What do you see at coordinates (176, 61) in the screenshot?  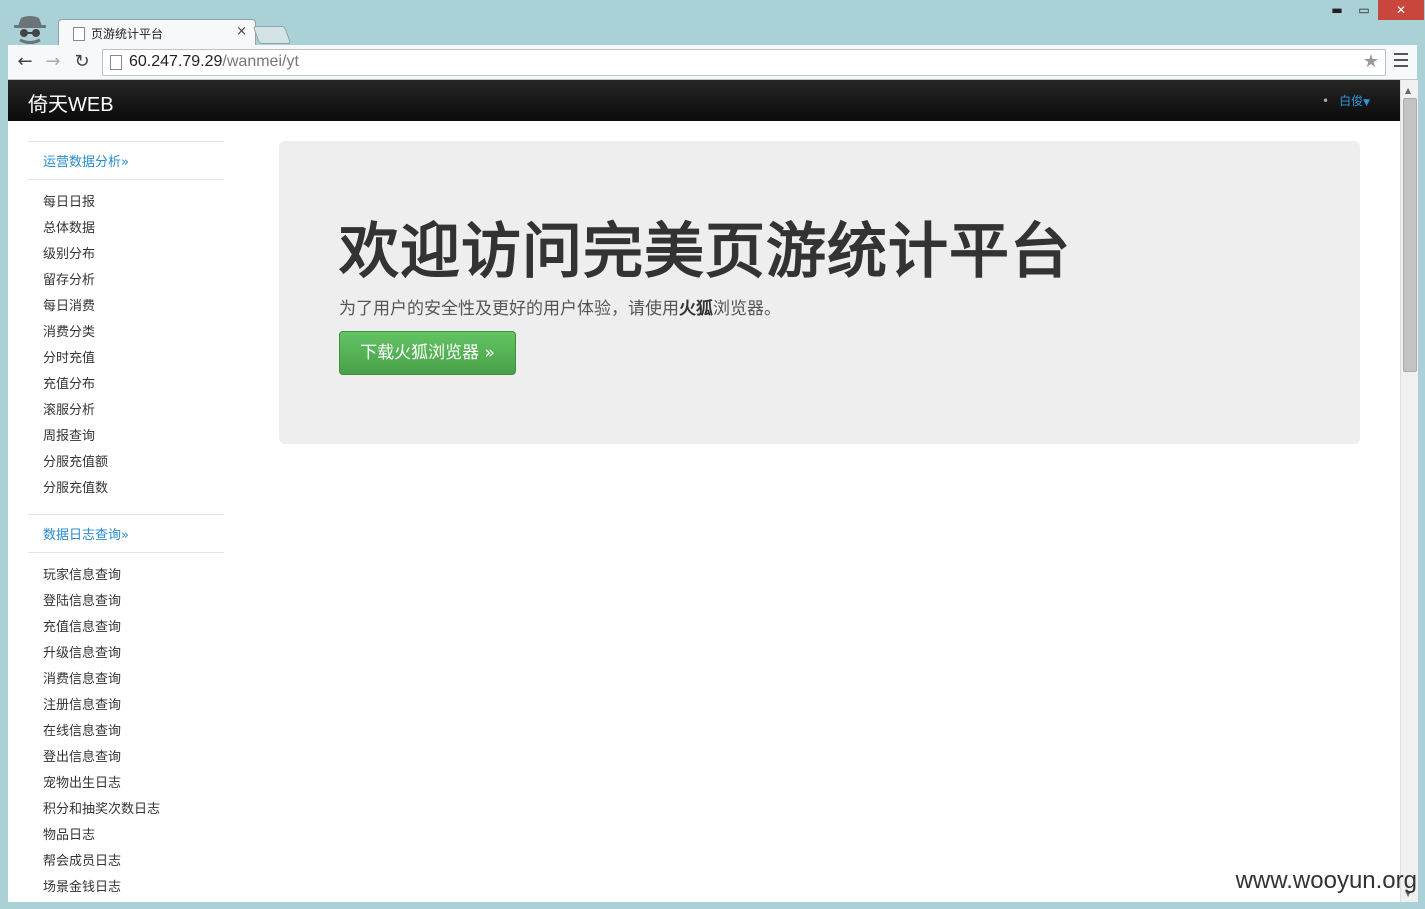 I see `url-host: 60.247.79.29` at bounding box center [176, 61].